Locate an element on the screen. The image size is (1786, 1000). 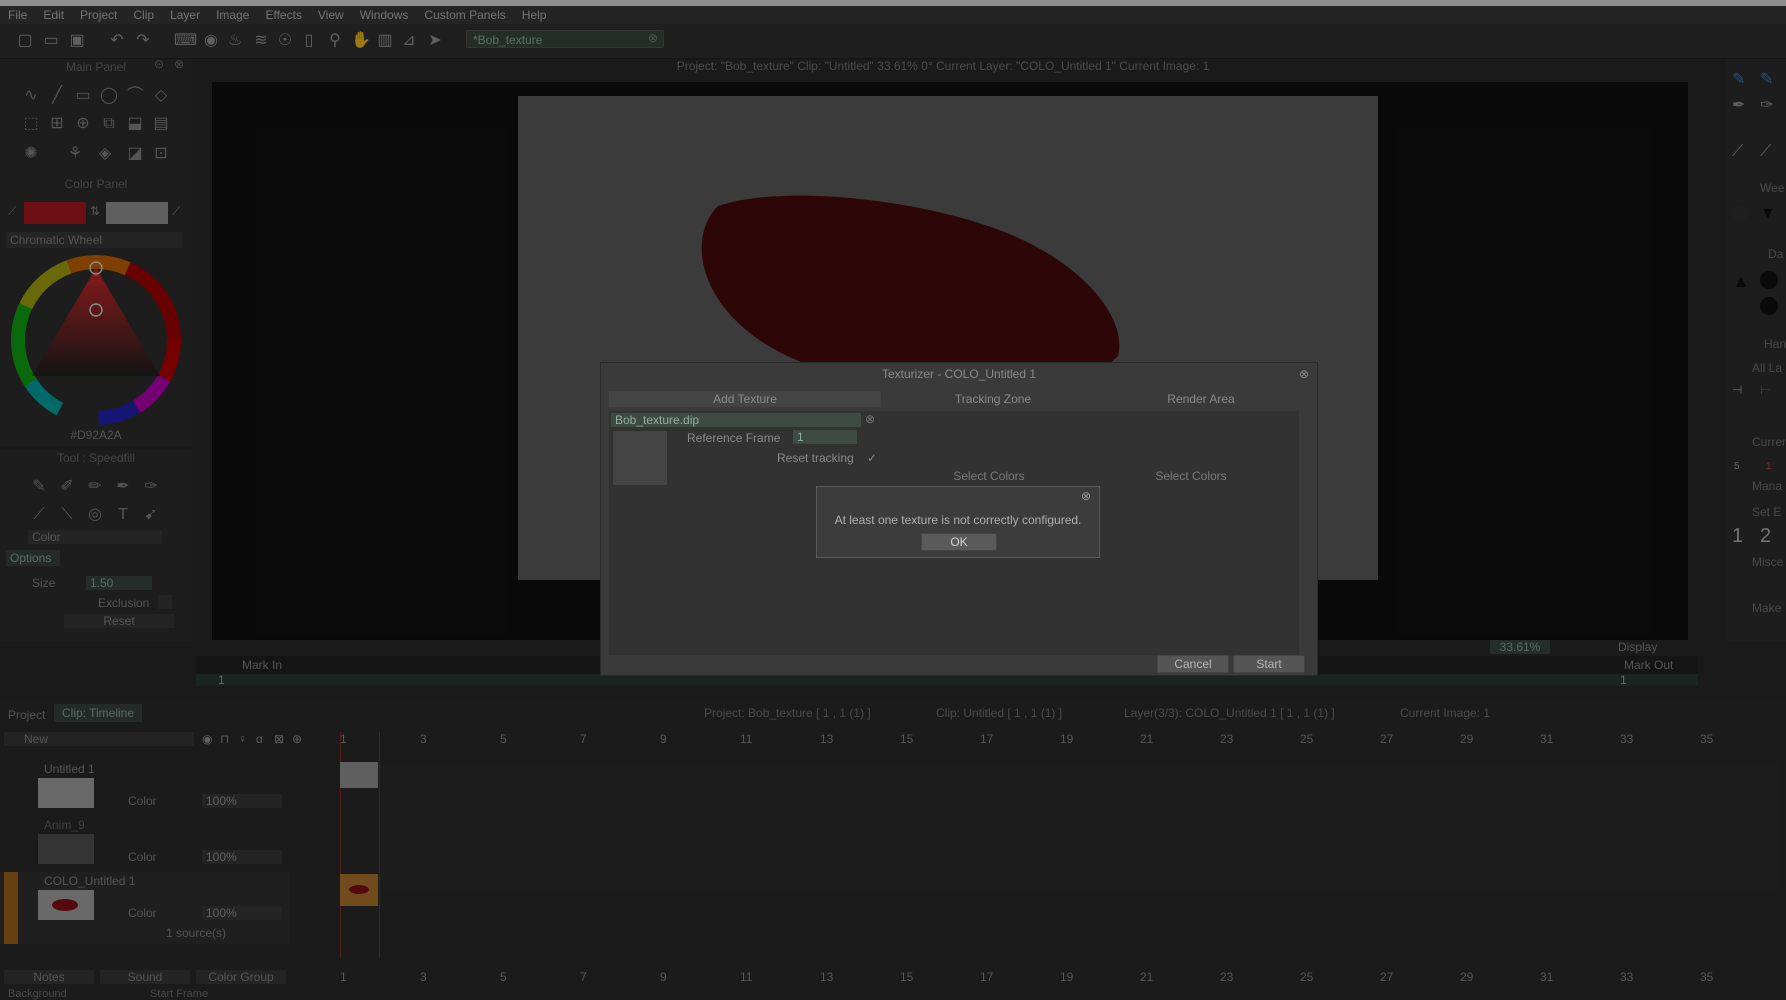
ok-button: OK is located at coordinates (959, 542).